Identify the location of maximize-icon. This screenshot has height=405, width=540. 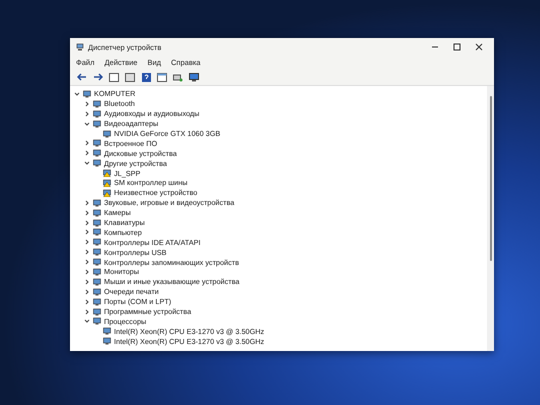
(457, 47).